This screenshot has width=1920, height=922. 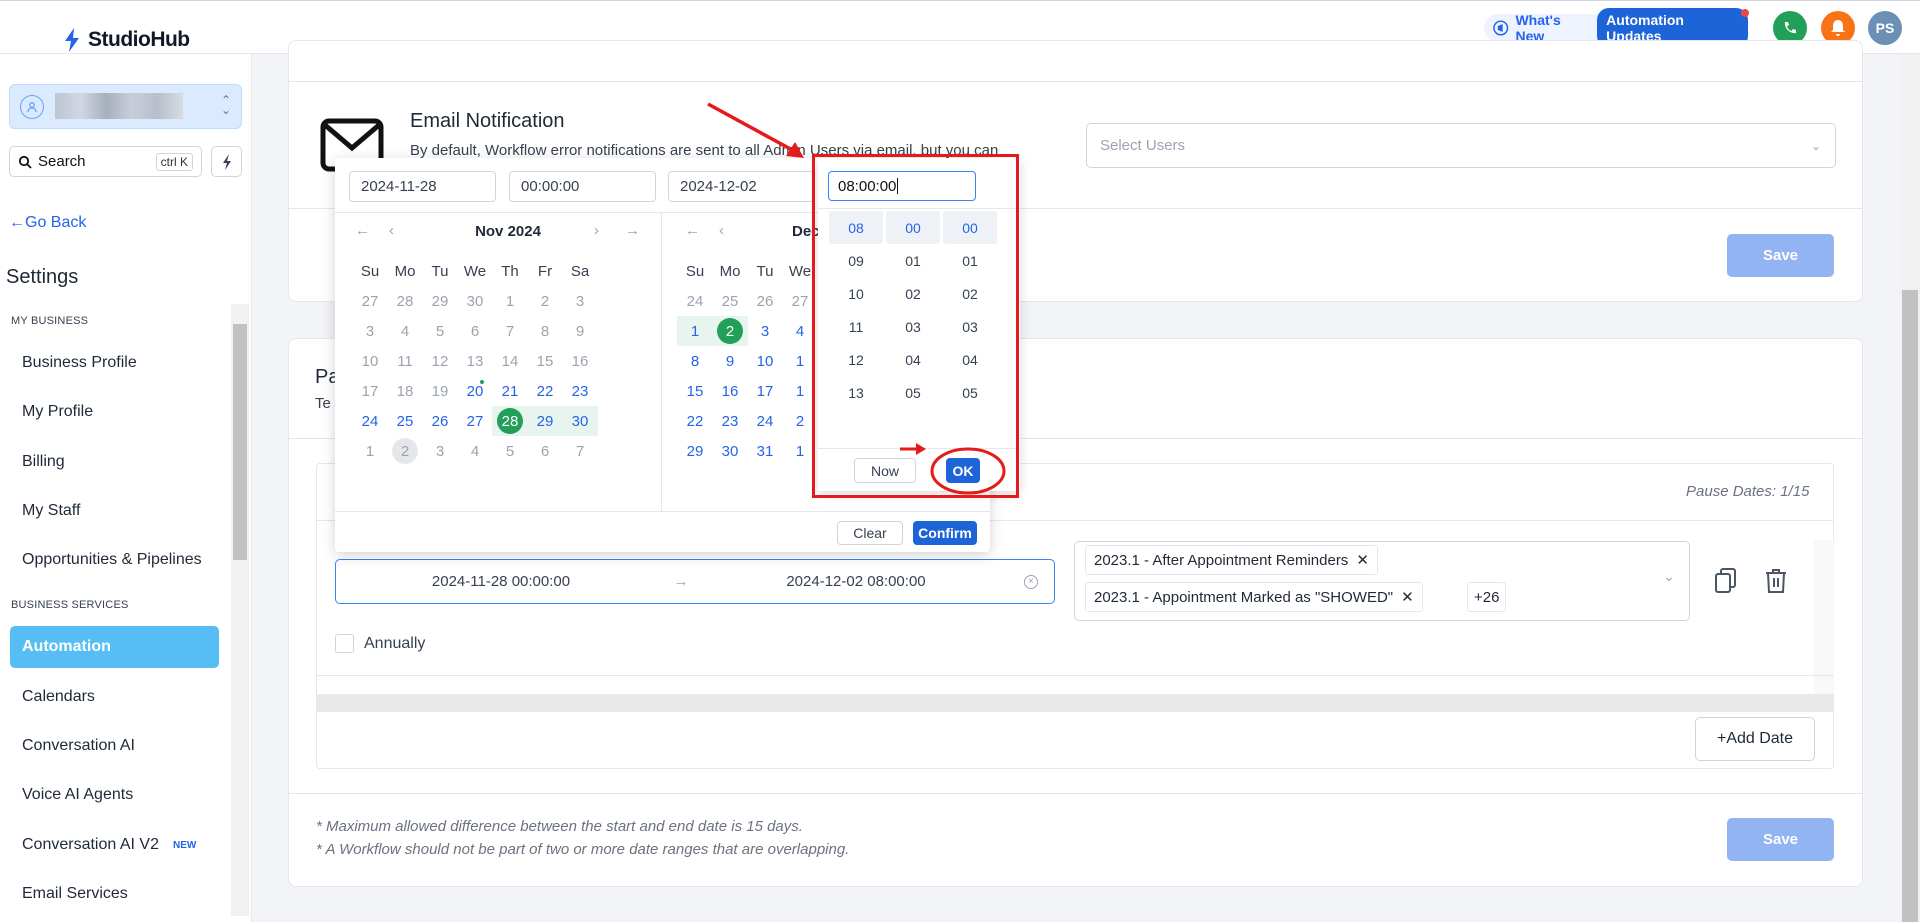 I want to click on copy-icon, so click(x=1726, y=581).